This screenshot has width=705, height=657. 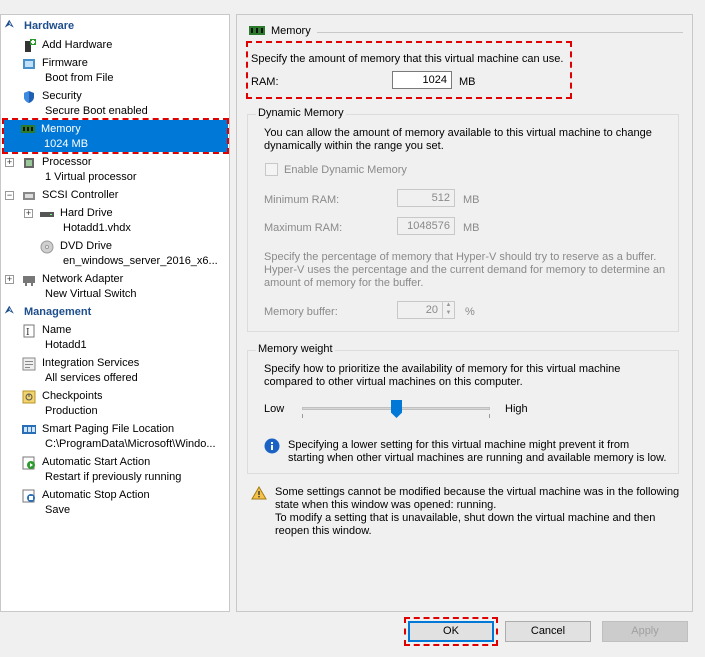 I want to click on dynamic-memory-title: Dynamic Memory, so click(x=301, y=113).